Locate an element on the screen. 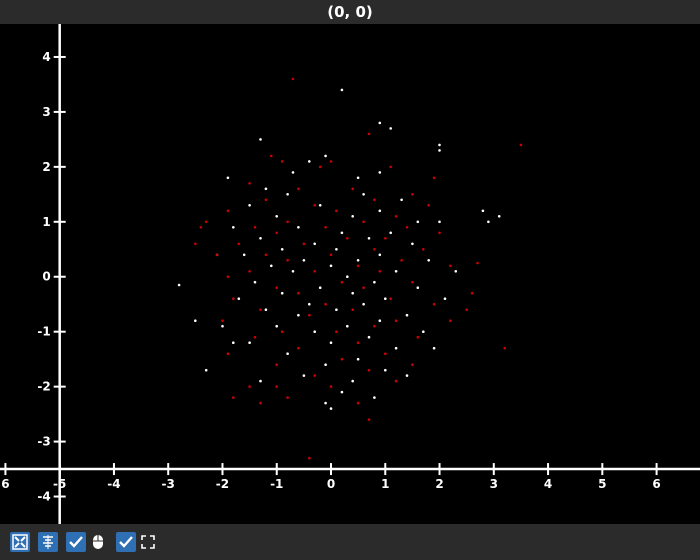  axis-menu-button is located at coordinates (48, 542).